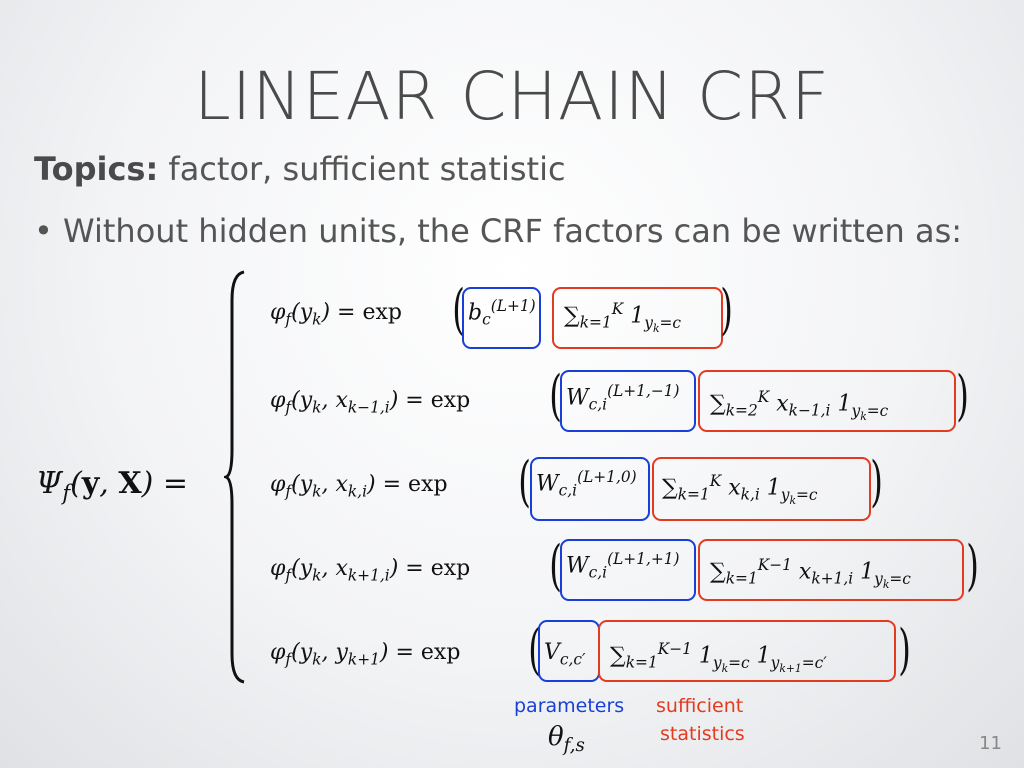 This screenshot has height=768, width=1024. Describe the element at coordinates (718, 657) in the screenshot. I see `stat-5: ∑k=1K−1 1yk=c 1yk+1=c′` at that location.